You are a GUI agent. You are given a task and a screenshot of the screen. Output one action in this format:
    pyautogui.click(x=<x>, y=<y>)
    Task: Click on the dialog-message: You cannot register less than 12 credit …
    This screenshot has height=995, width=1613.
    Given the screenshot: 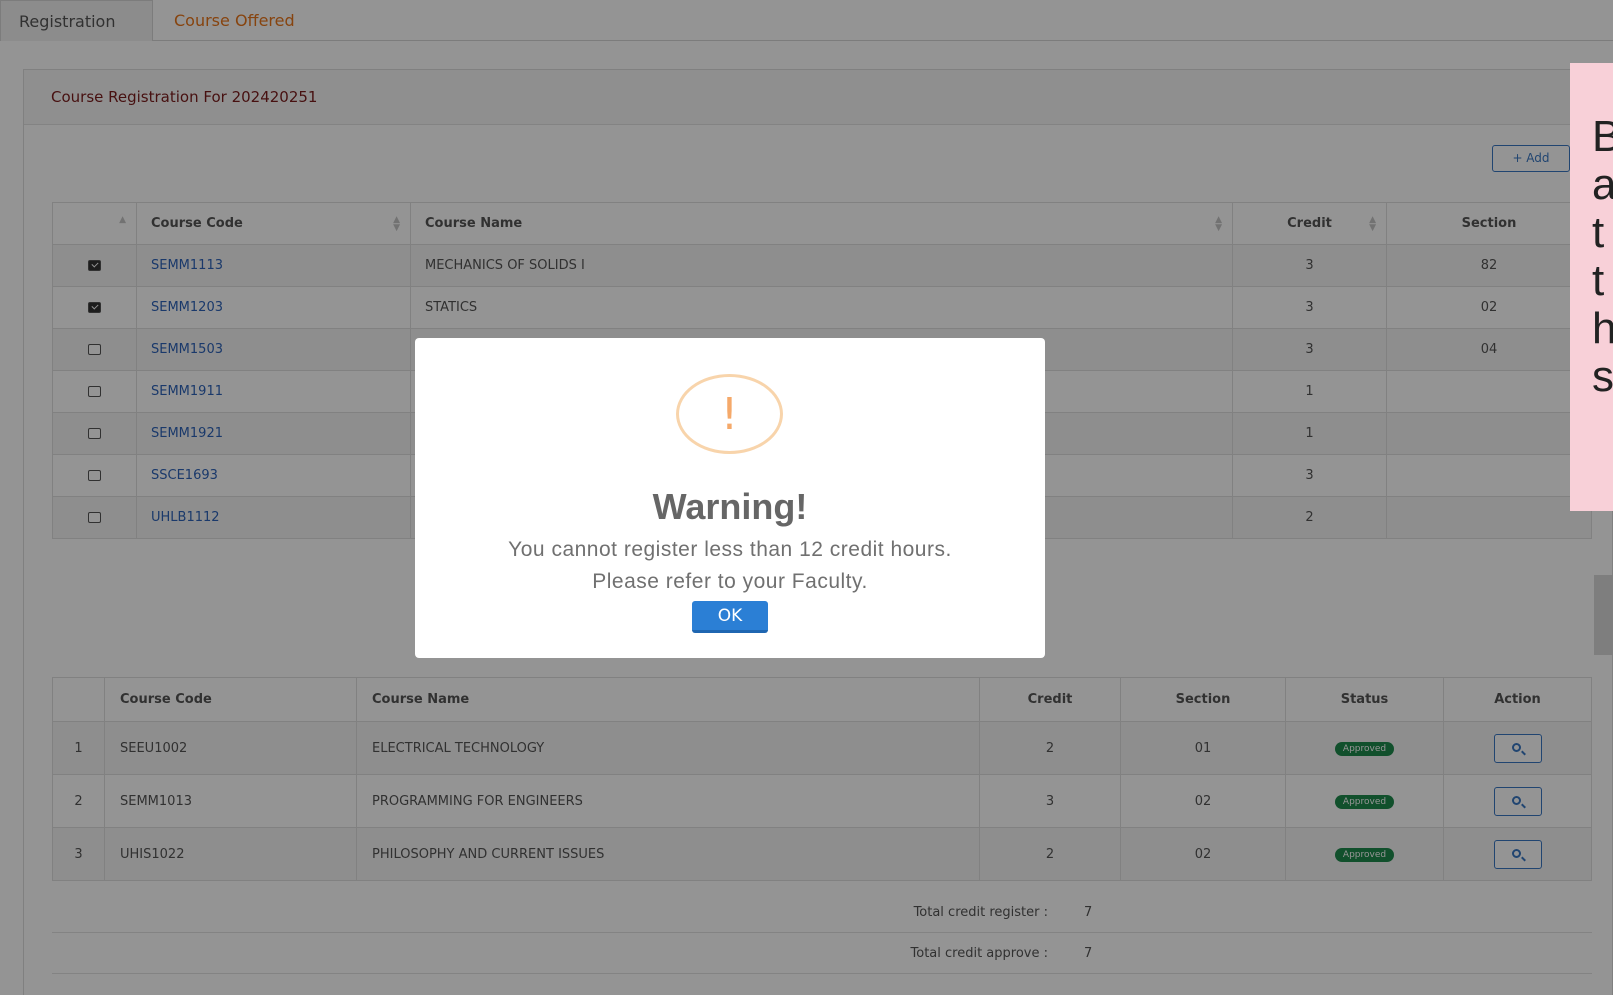 What is the action you would take?
    pyautogui.click(x=730, y=566)
    